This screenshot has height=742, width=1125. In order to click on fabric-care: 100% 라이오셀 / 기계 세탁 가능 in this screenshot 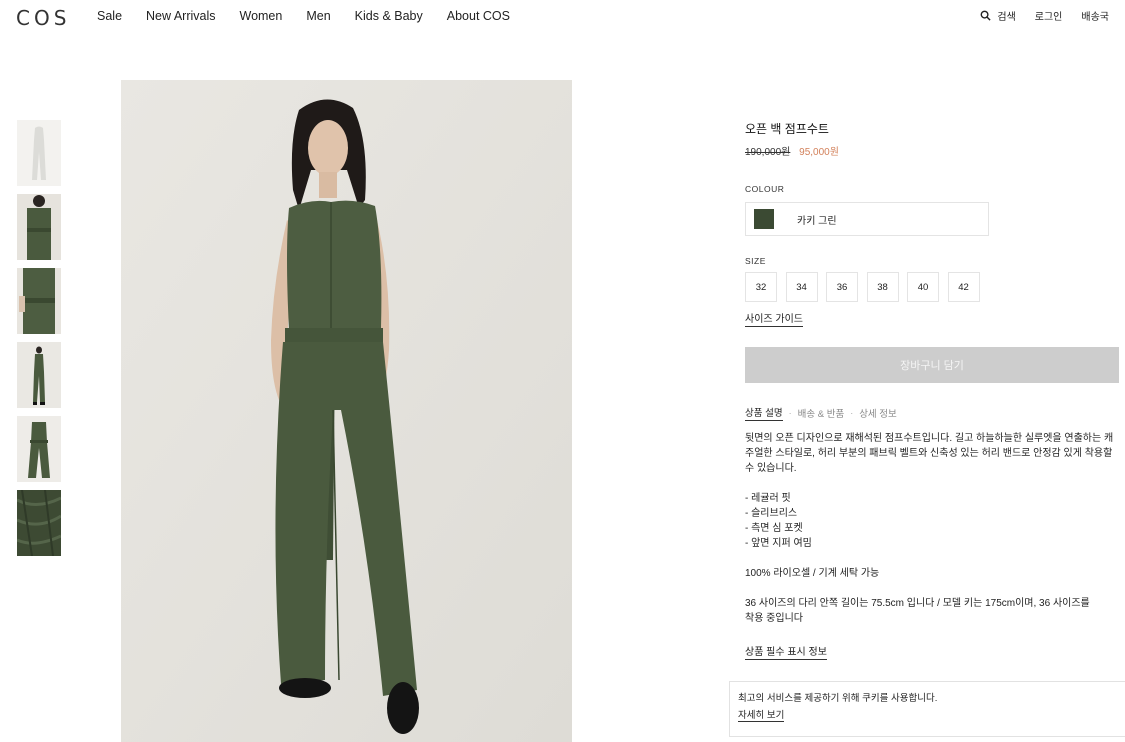, I will do `click(812, 573)`.